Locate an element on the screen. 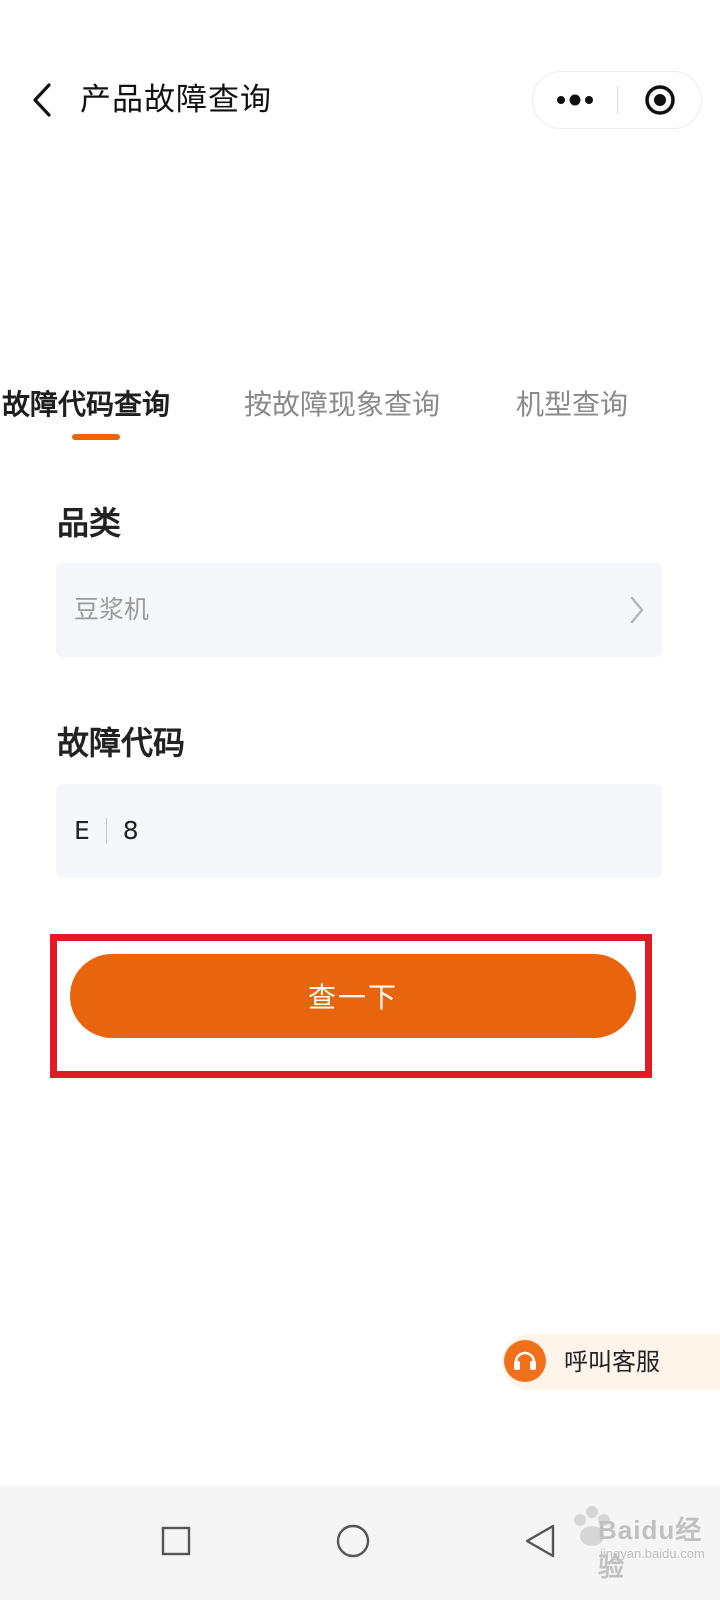  customer-service-label: 呼叫客服 is located at coordinates (612, 1362).